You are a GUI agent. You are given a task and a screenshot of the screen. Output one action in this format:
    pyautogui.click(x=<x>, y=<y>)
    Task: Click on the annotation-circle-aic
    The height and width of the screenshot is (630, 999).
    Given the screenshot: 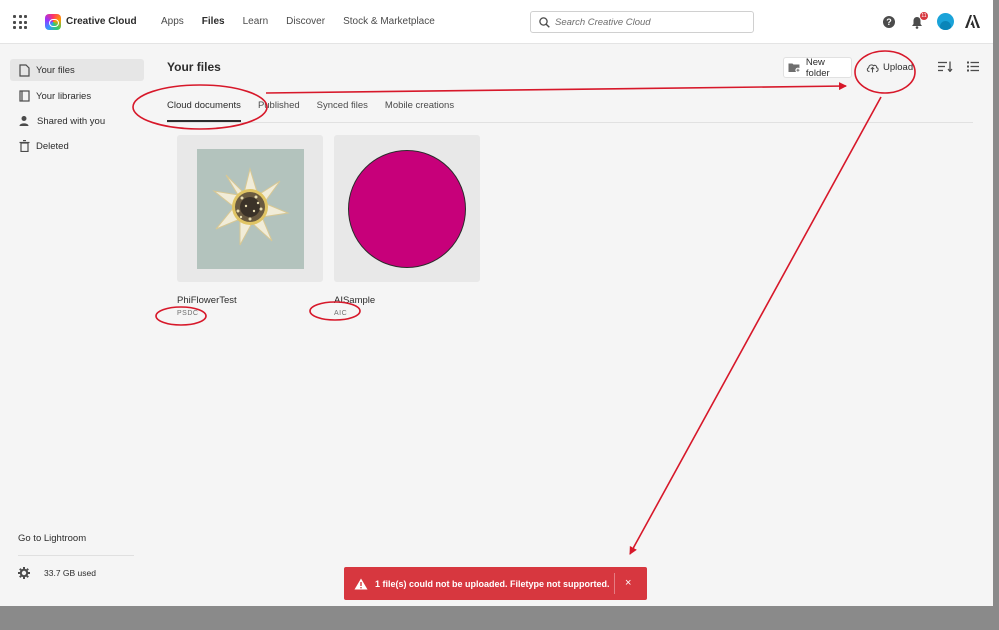 What is the action you would take?
    pyautogui.click(x=335, y=311)
    